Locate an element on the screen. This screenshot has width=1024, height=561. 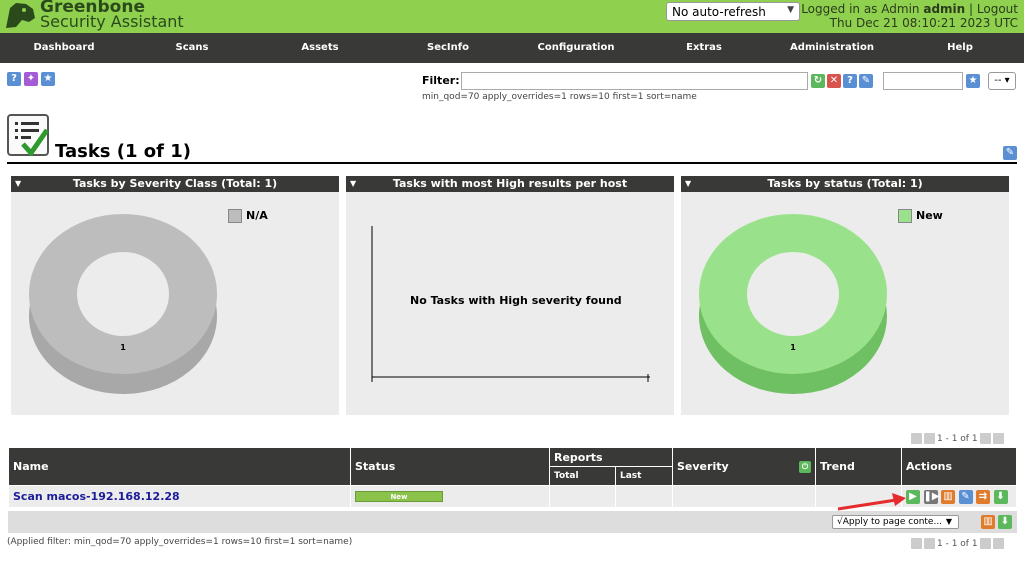
filter-input is located at coordinates (634, 81).